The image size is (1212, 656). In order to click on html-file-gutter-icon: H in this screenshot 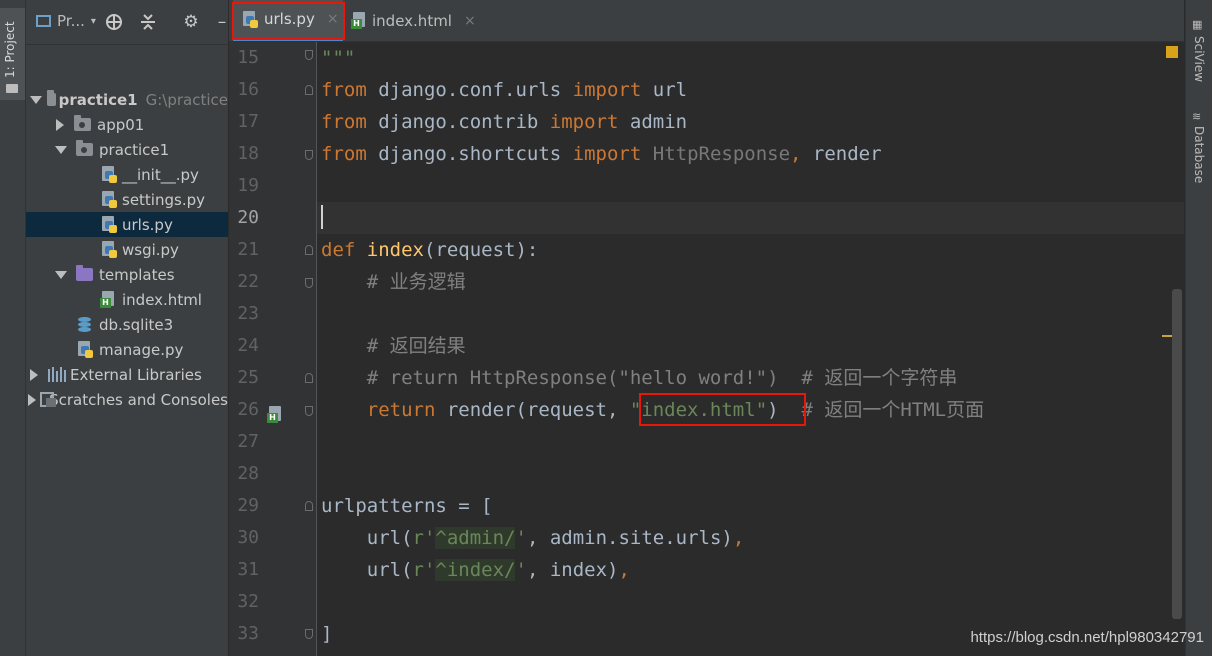, I will do `click(274, 414)`.